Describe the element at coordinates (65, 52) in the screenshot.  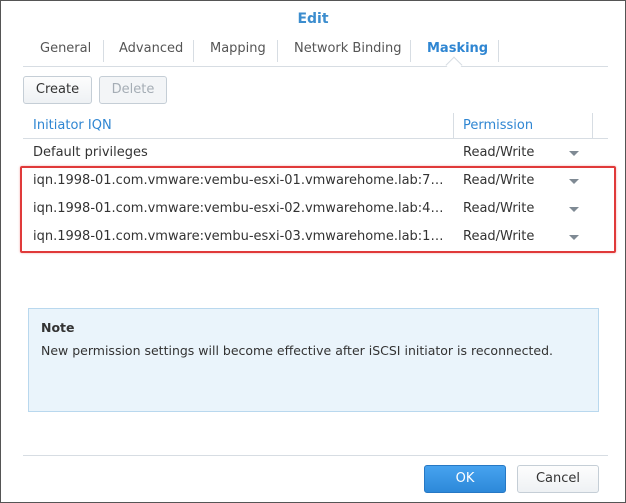
I see `tab-general: General` at that location.